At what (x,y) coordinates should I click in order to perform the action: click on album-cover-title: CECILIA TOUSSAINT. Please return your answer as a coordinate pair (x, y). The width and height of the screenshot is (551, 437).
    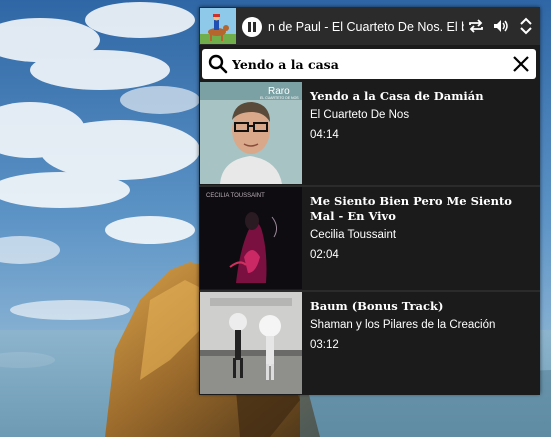
    Looking at the image, I should click on (235, 196).